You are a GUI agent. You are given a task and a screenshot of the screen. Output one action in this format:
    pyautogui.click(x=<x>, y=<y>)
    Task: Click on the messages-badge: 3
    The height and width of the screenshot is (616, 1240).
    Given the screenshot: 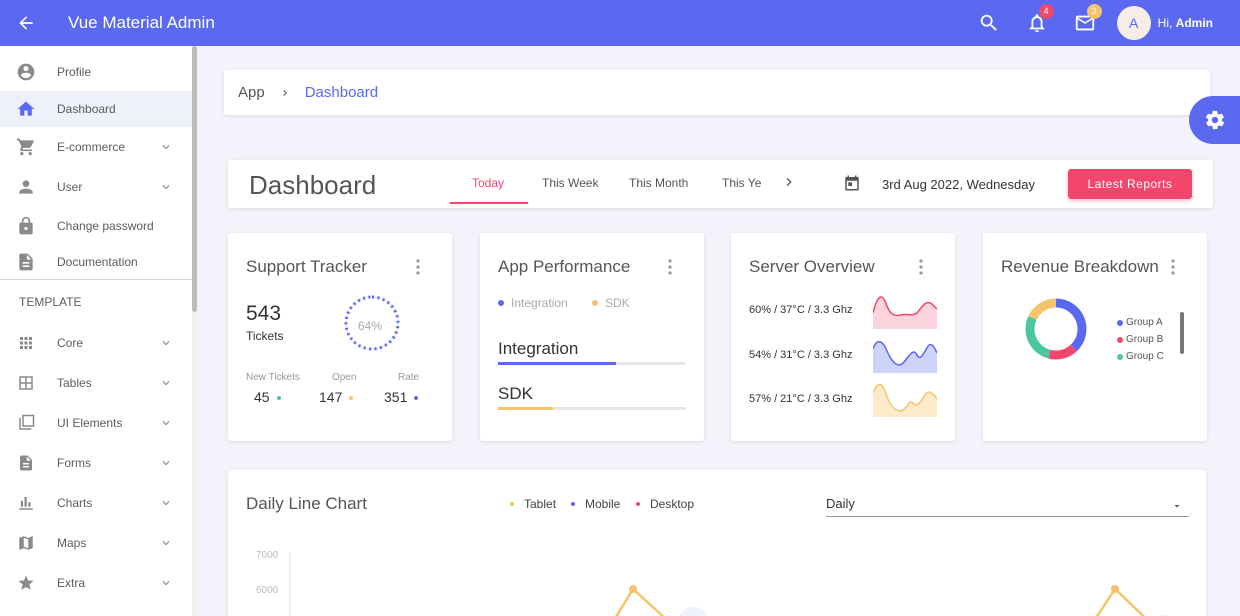 What is the action you would take?
    pyautogui.click(x=1094, y=11)
    